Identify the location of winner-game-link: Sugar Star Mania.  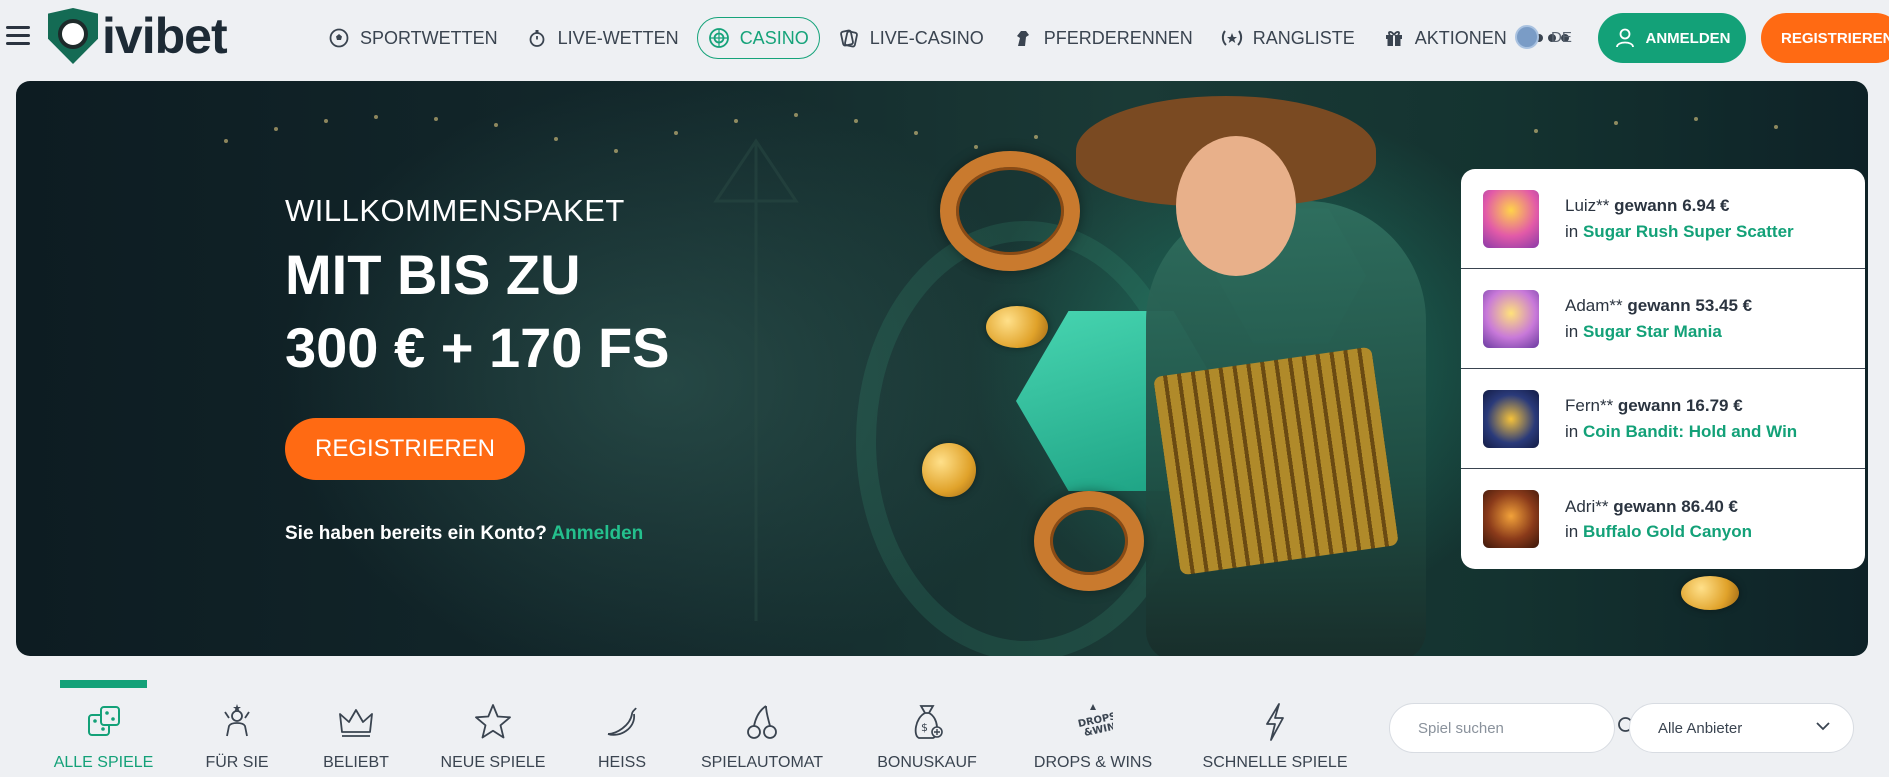
(1652, 331).